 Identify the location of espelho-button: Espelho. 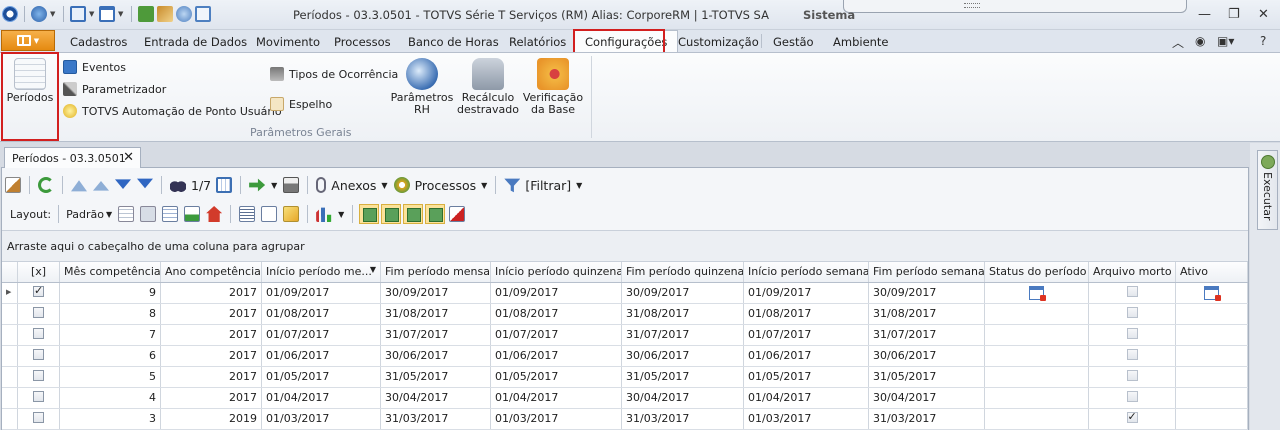
(301, 104).